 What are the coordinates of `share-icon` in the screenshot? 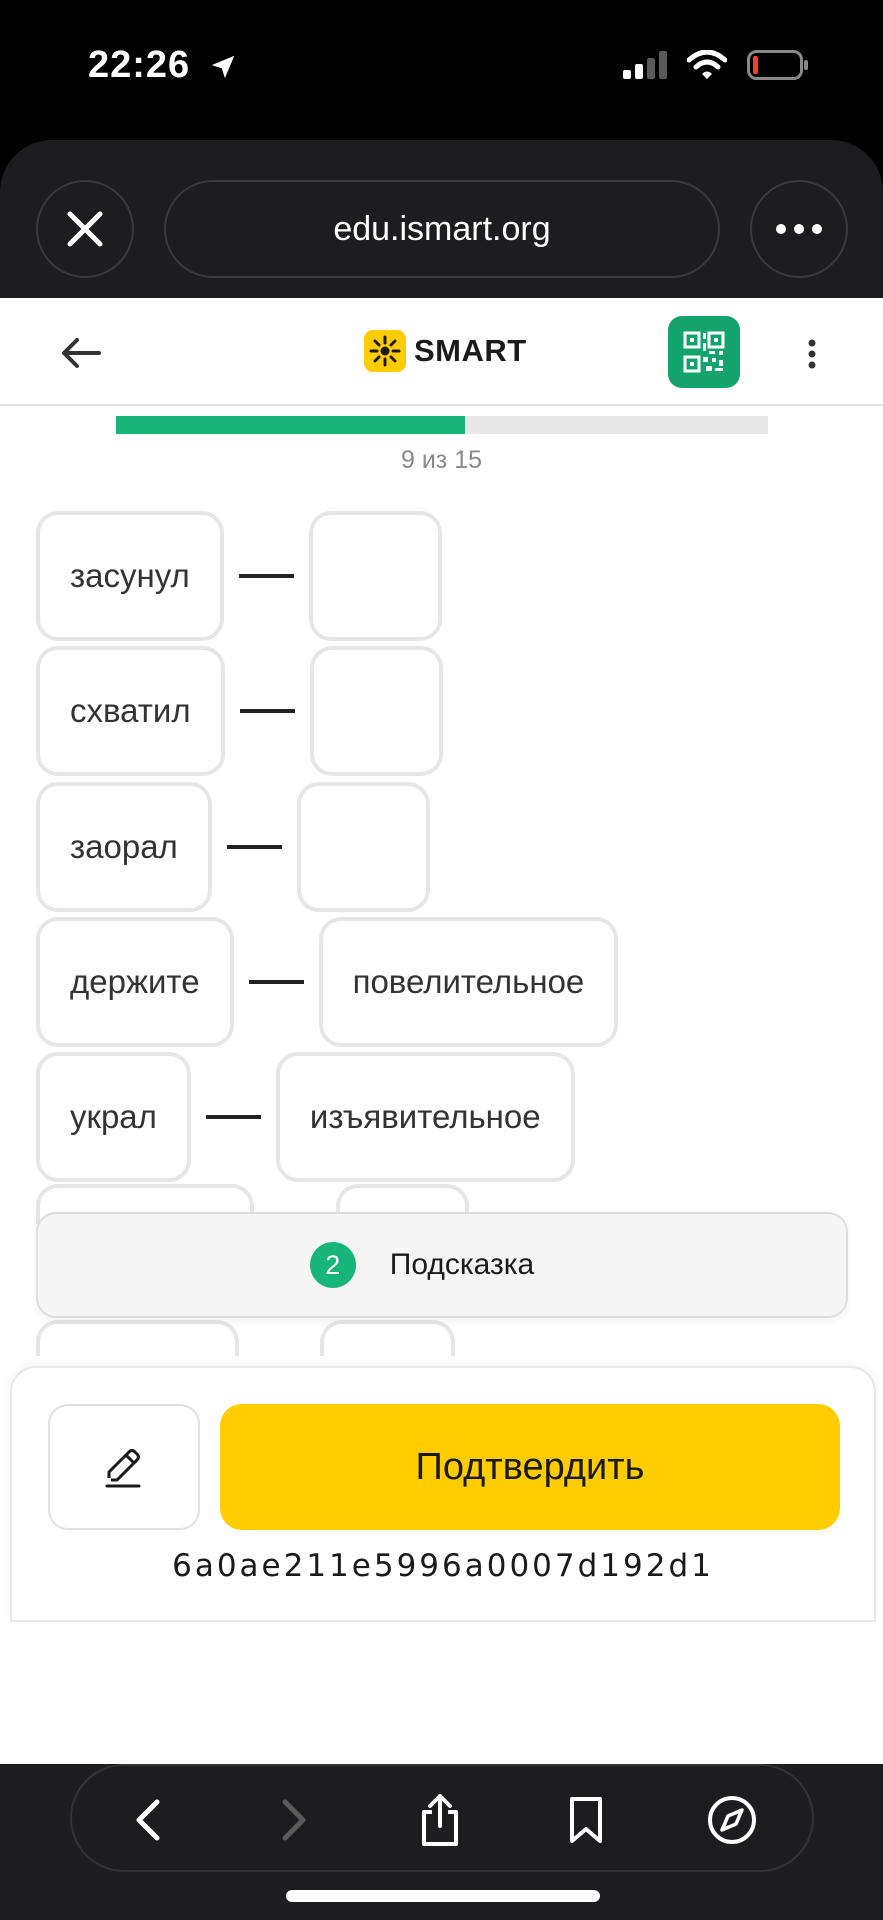 It's located at (440, 1820).